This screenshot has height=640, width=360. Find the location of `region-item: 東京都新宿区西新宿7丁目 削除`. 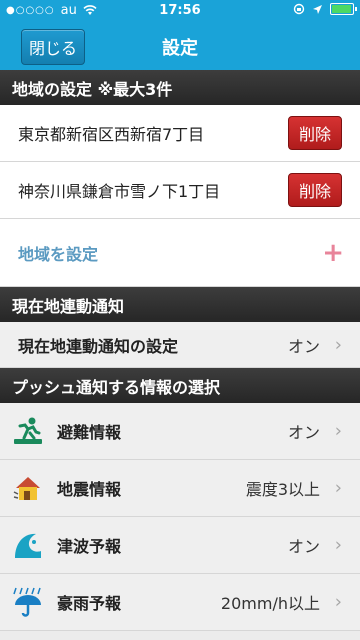

region-item: 東京都新宿区西新宿7丁目 削除 is located at coordinates (180, 133).